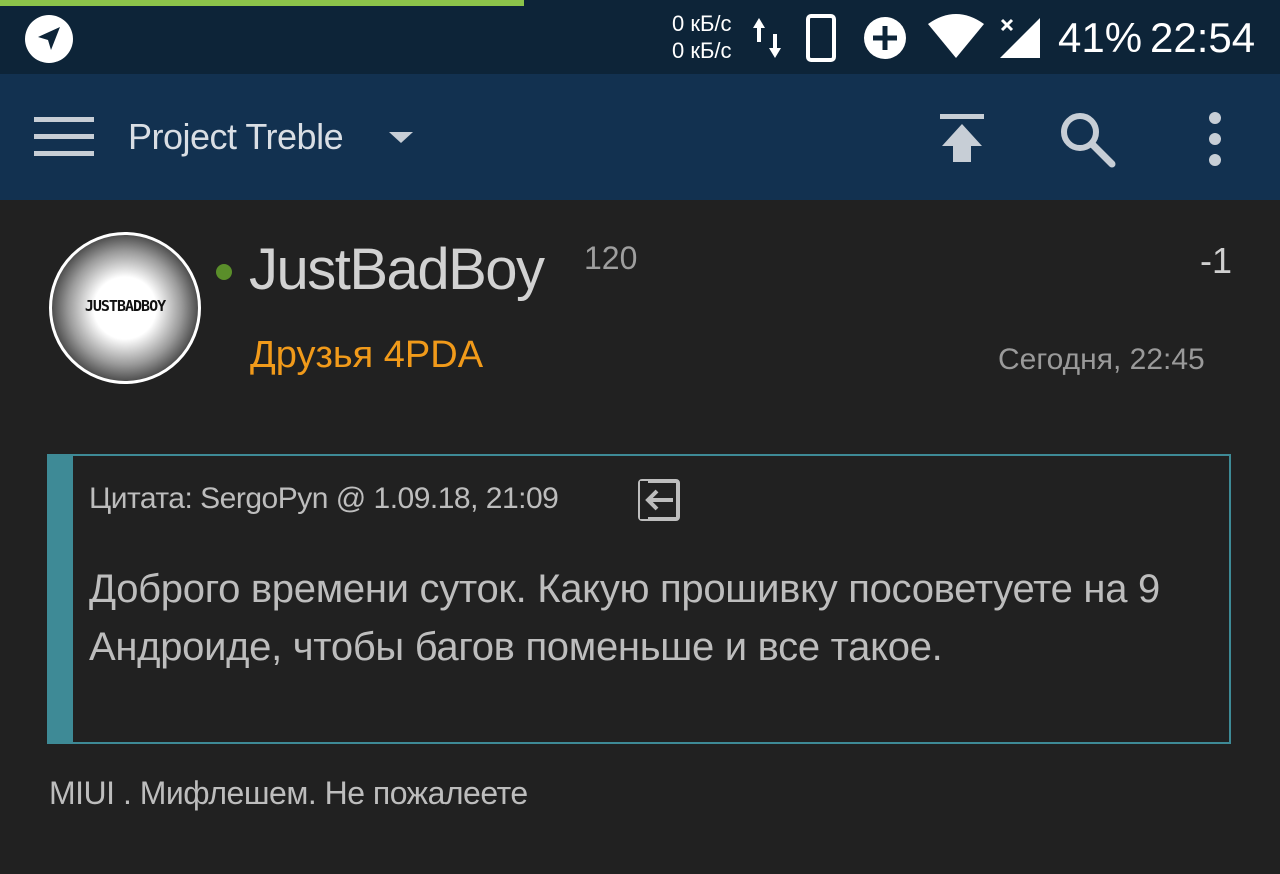 Image resolution: width=1280 pixels, height=874 pixels. I want to click on quote-goto-icon, so click(659, 500).